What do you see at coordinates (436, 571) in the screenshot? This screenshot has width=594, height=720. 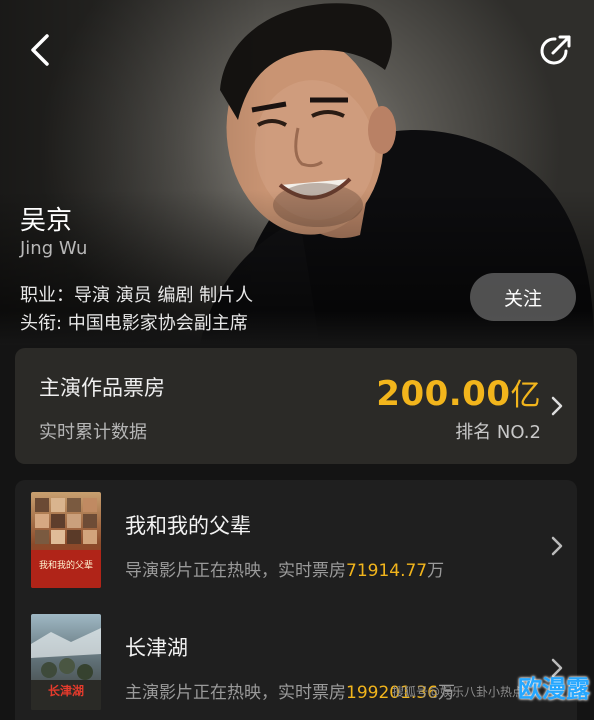 I see `work-box-office-unit: 万` at bounding box center [436, 571].